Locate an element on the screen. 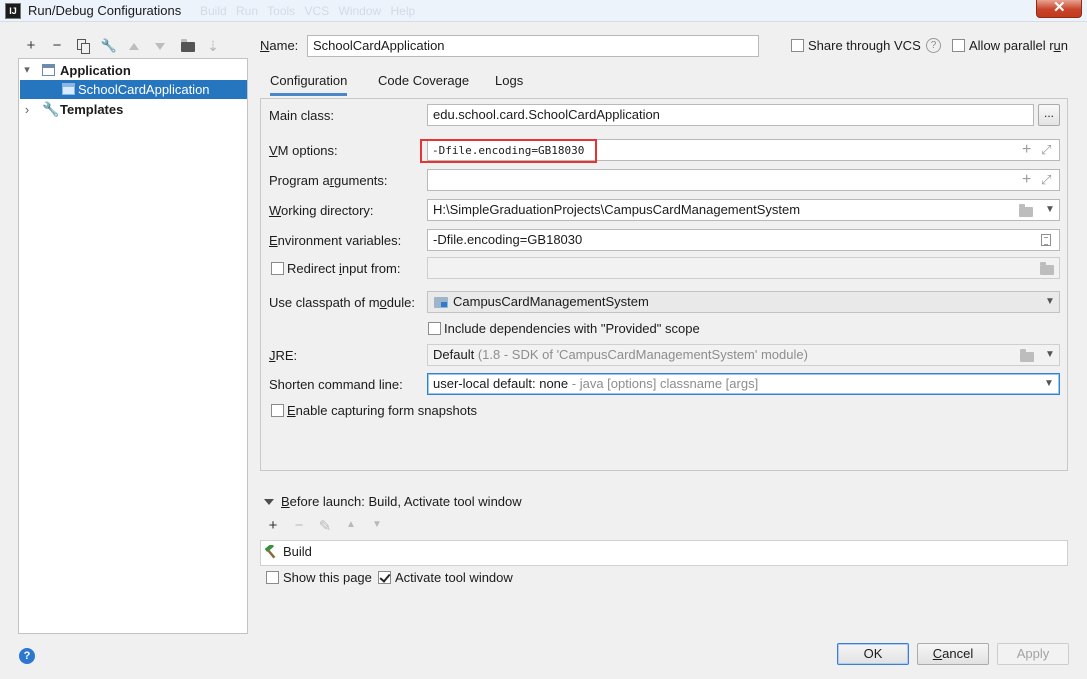 This screenshot has width=1087, height=679. classpath-module-select: CampusCardManagementSystem ▼ is located at coordinates (743, 302).